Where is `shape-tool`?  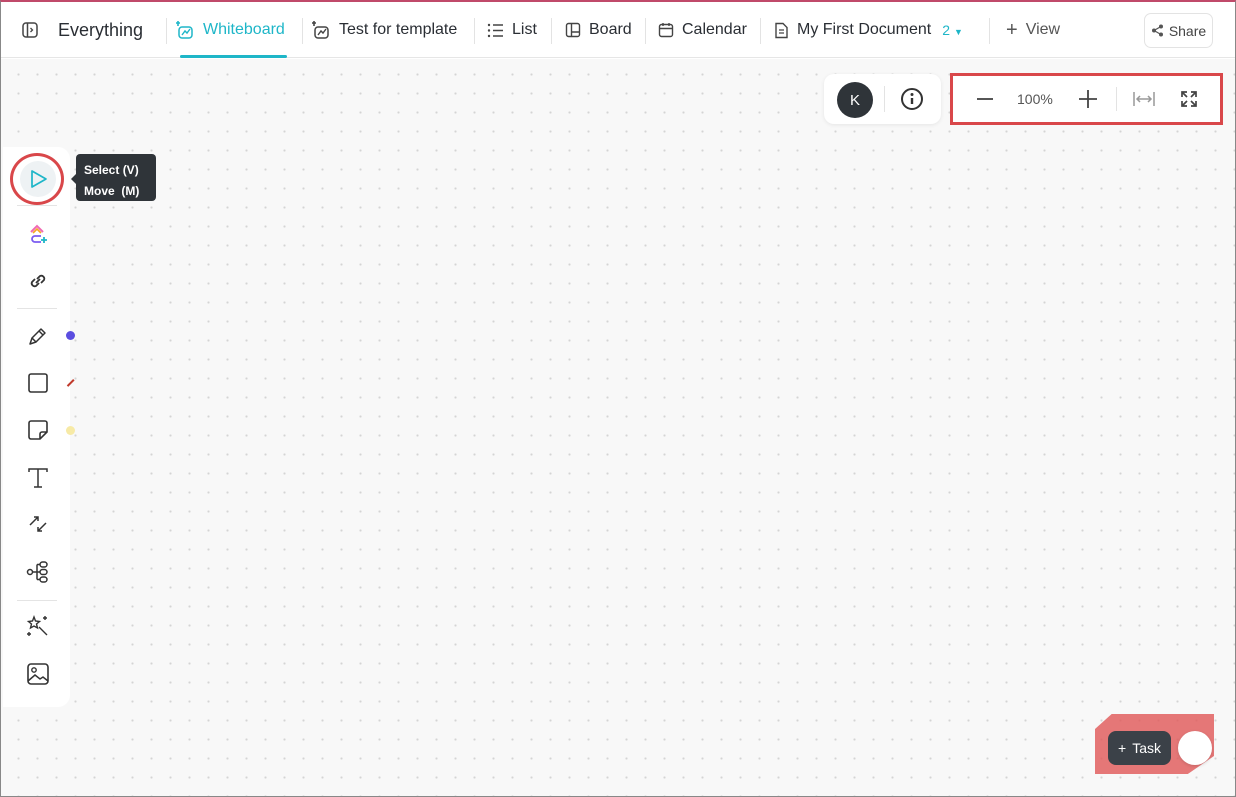 shape-tool is located at coordinates (38, 383).